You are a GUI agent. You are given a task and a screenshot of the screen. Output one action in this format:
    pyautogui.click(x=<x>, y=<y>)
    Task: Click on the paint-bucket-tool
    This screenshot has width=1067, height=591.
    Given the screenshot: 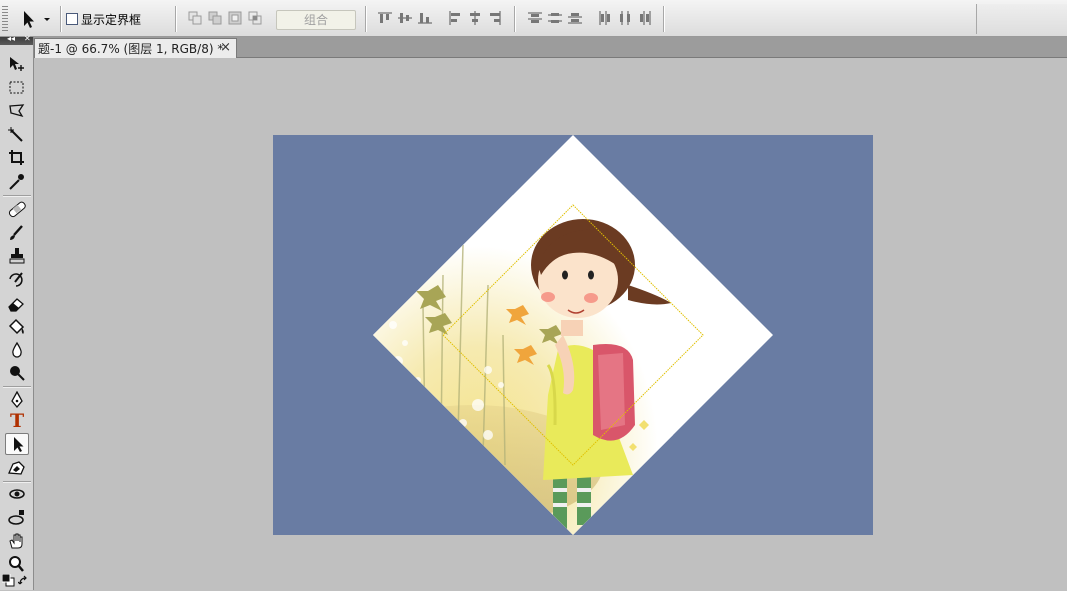 What is the action you would take?
    pyautogui.click(x=17, y=327)
    